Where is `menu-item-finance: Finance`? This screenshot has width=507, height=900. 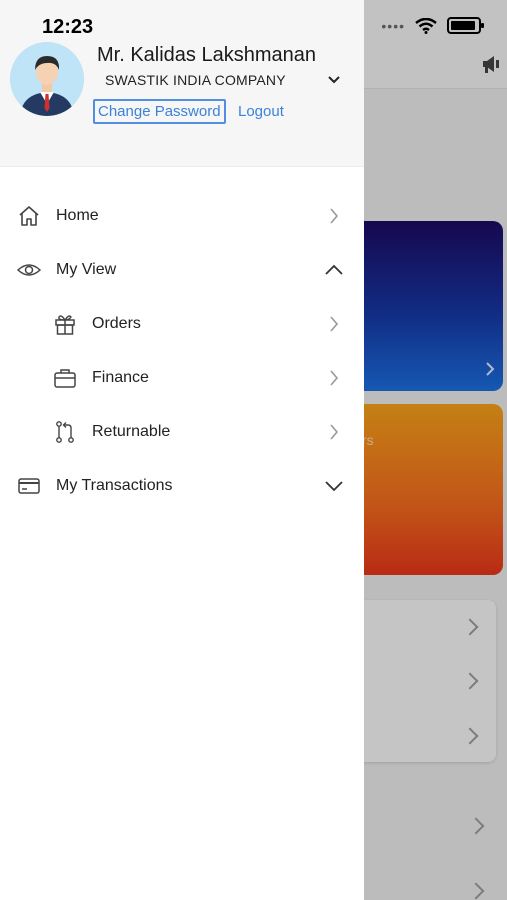
menu-item-finance: Finance is located at coordinates (182, 378).